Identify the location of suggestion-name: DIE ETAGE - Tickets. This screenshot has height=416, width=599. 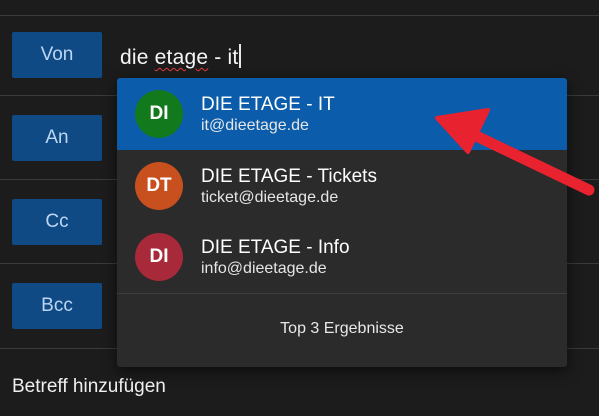
(289, 176).